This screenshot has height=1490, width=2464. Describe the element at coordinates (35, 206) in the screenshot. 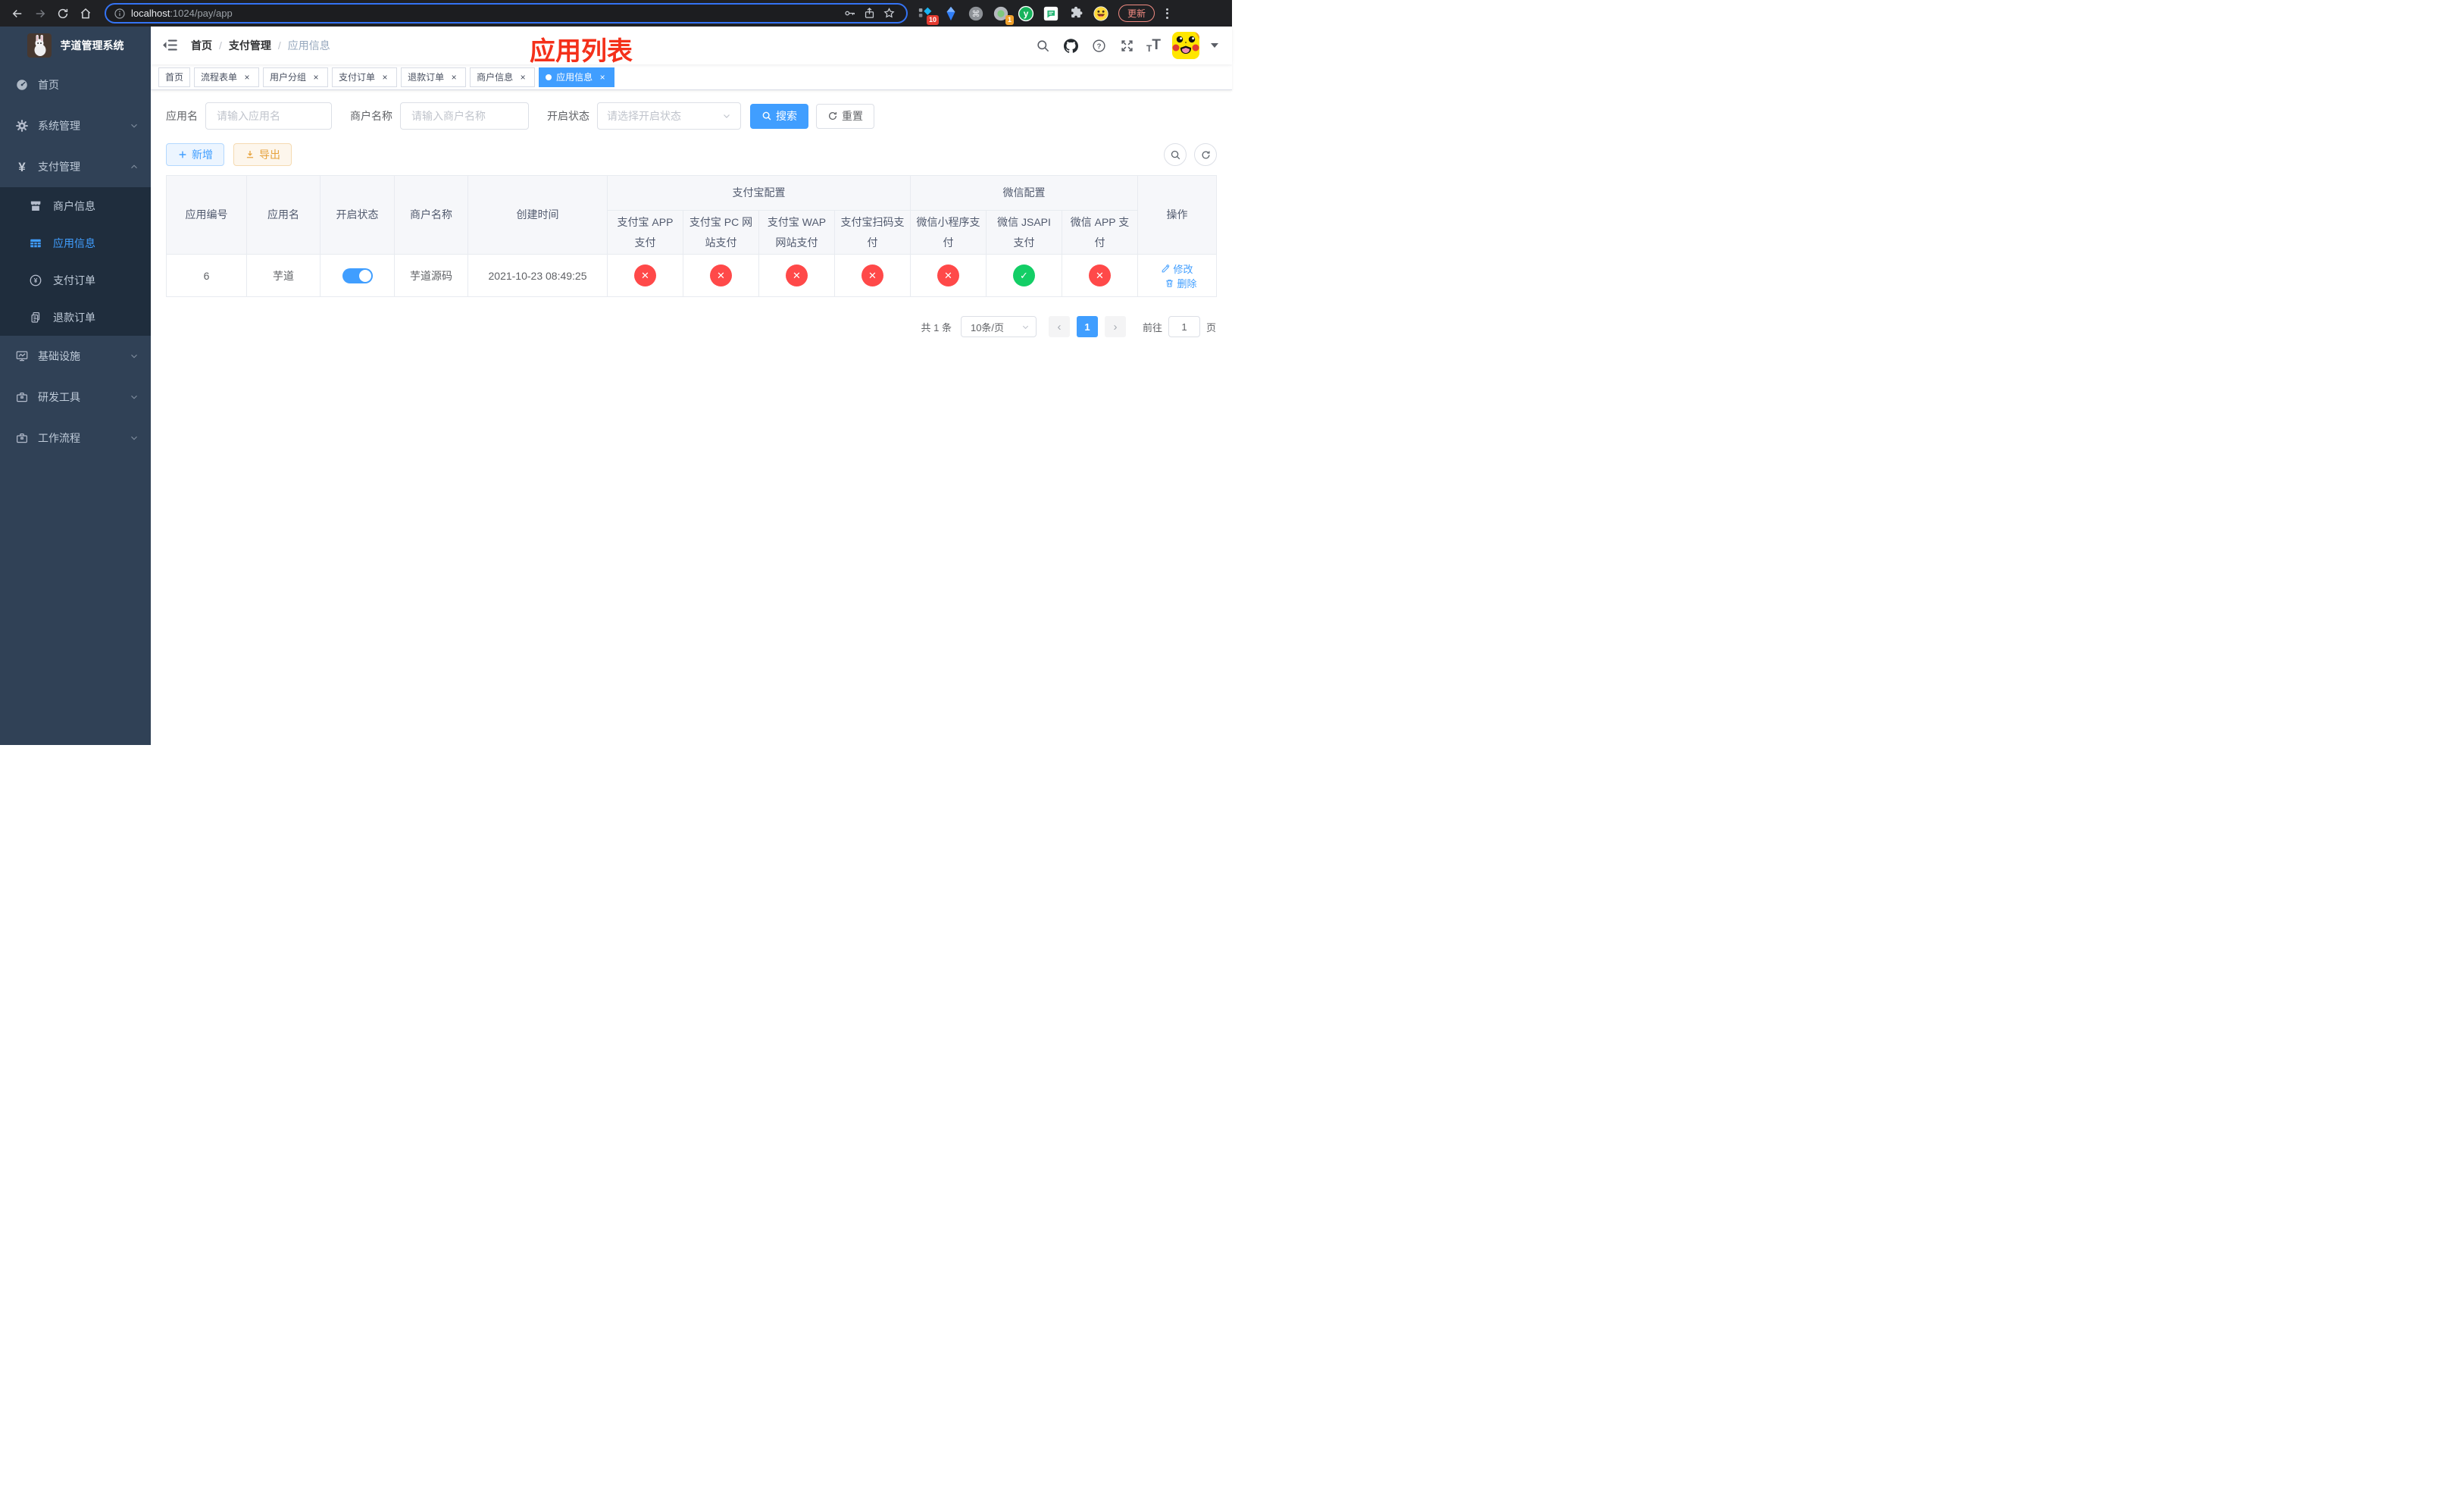

I see `shop-icon` at that location.